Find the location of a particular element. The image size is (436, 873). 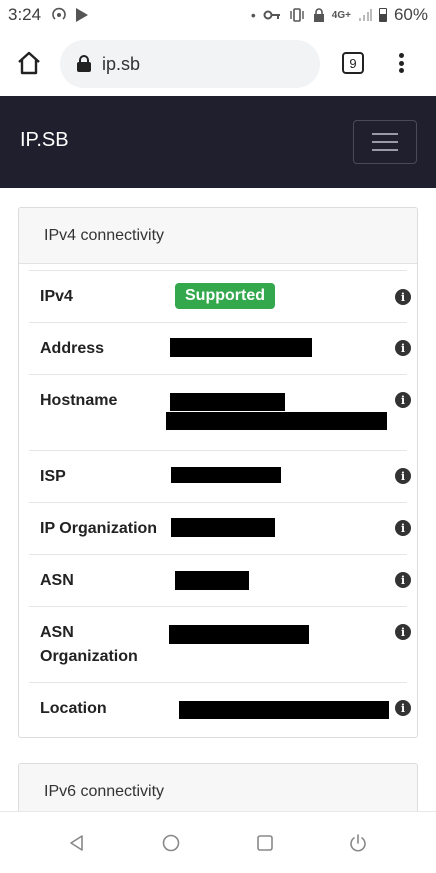

ipv4-card-title: IPv4 connectivity is located at coordinates (218, 236).